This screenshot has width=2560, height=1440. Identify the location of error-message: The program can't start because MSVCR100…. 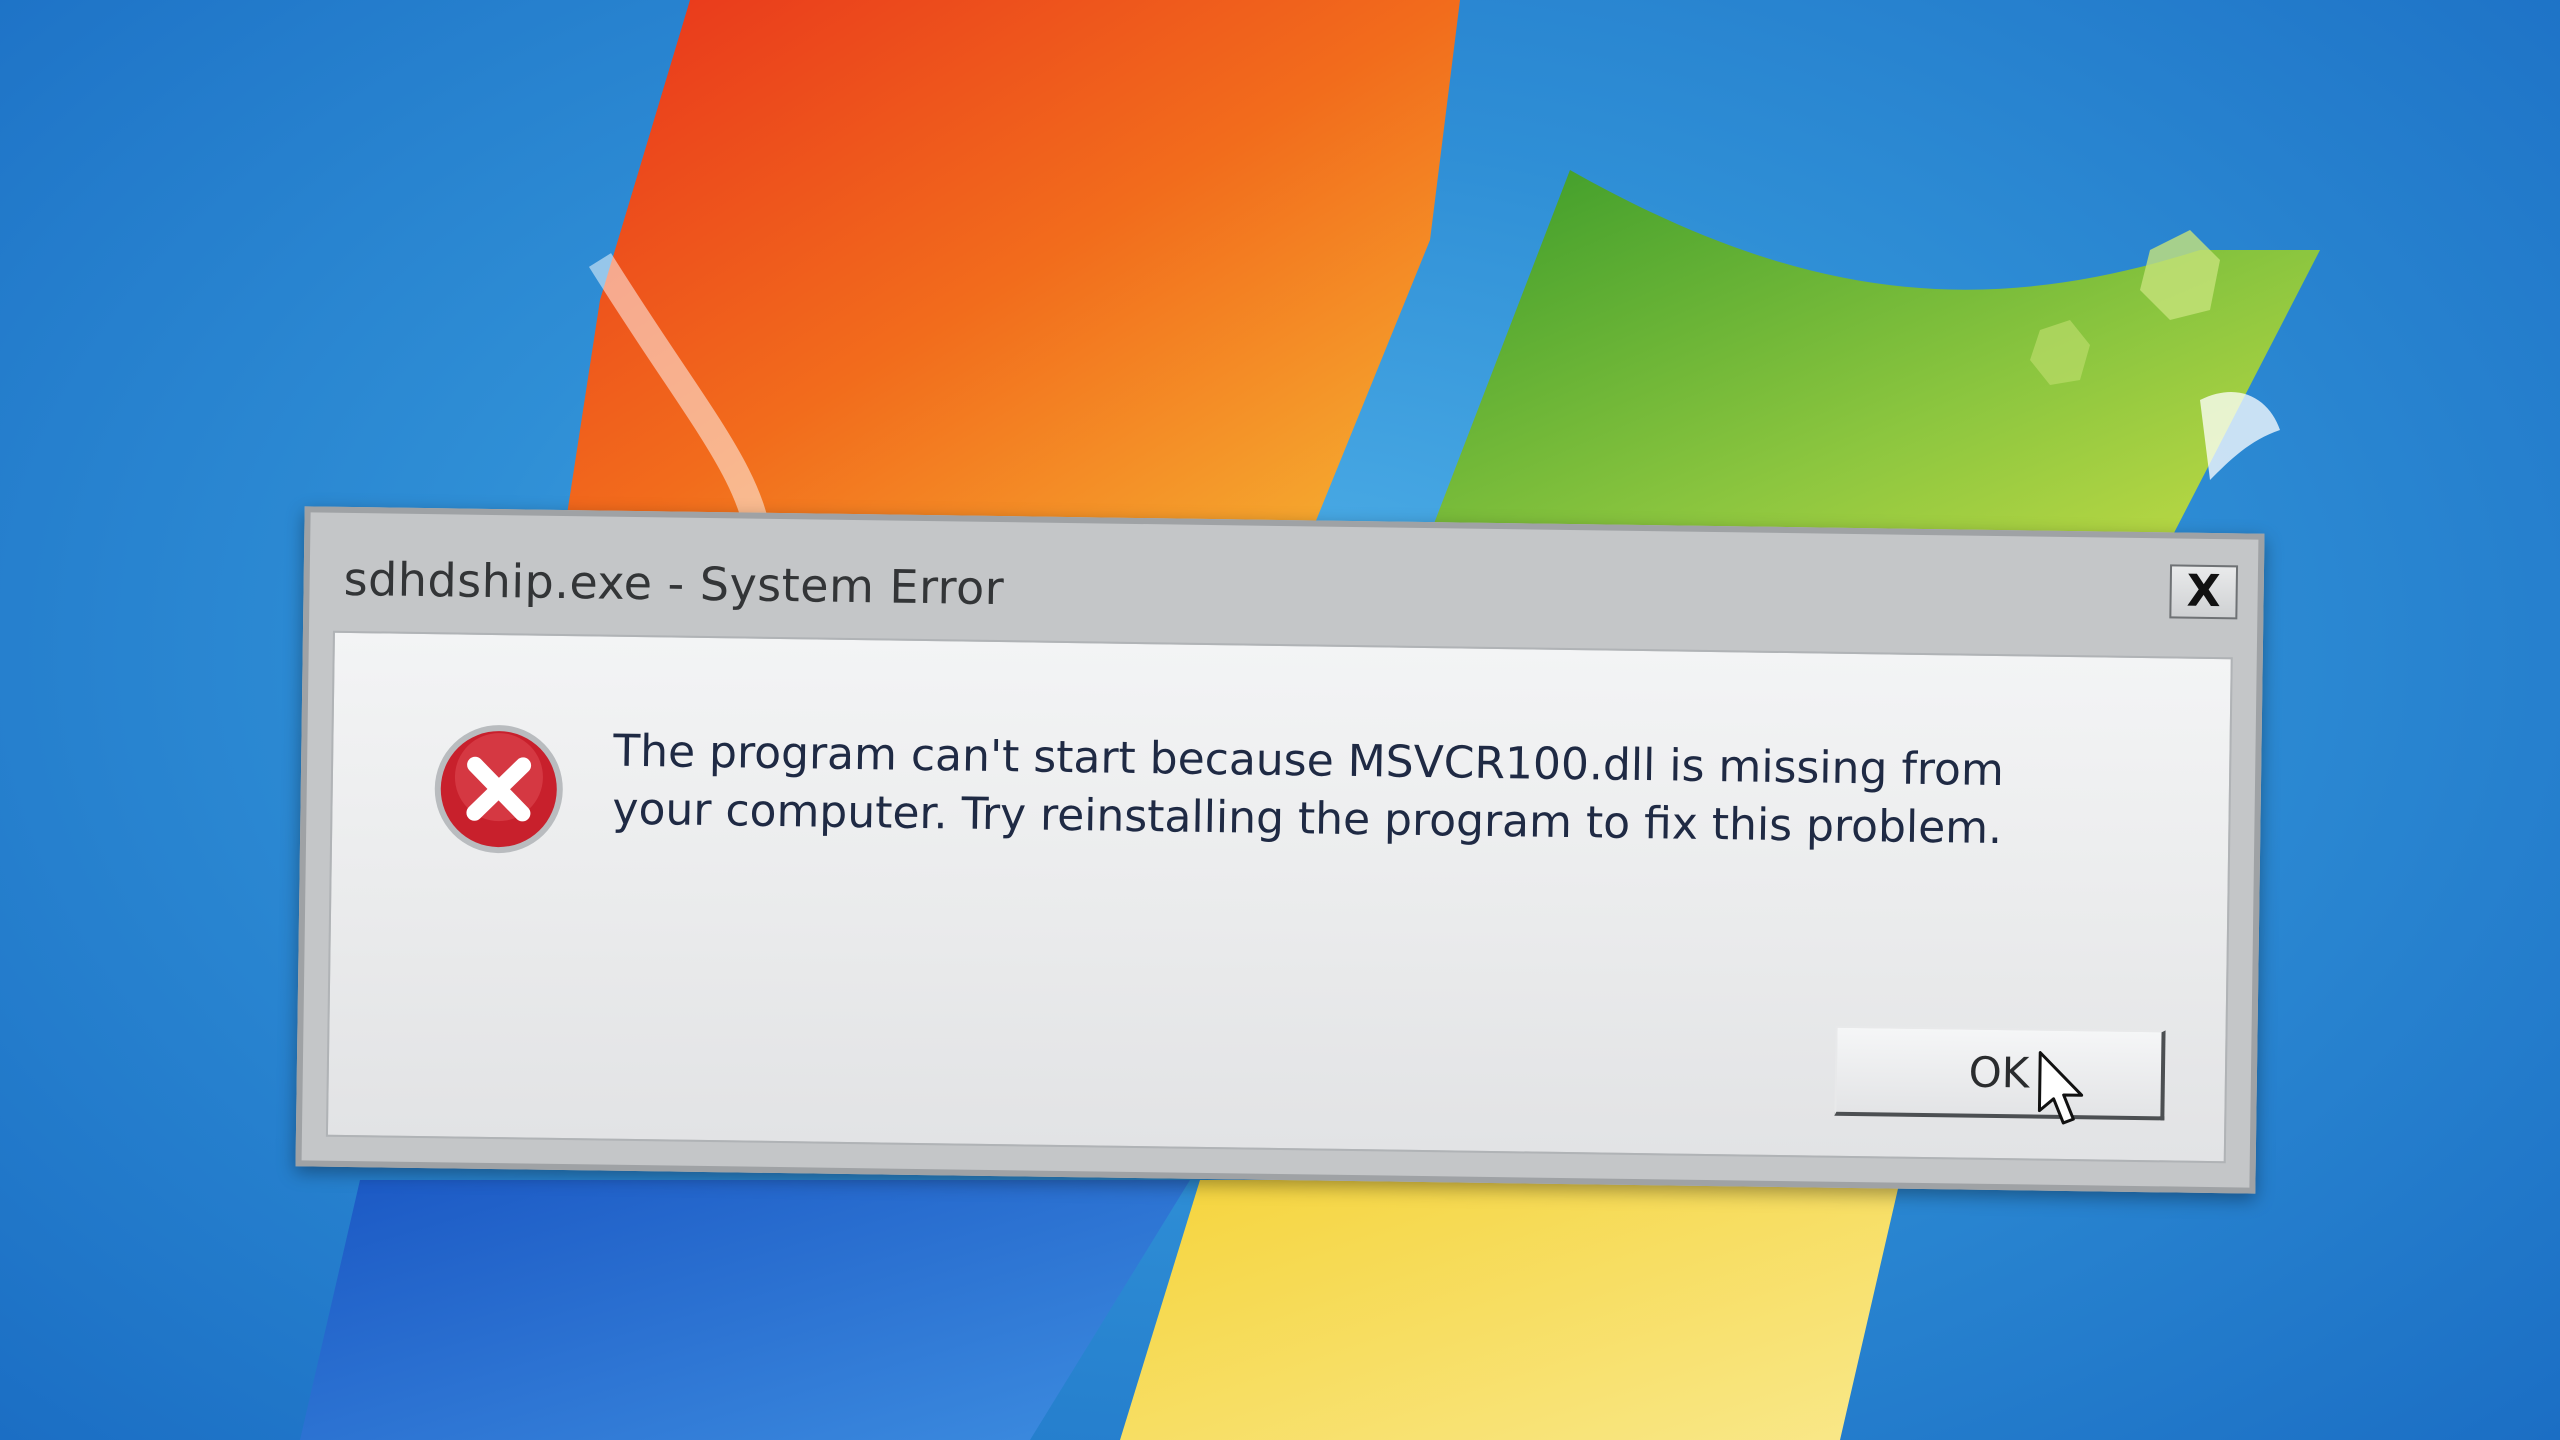
(1308, 790).